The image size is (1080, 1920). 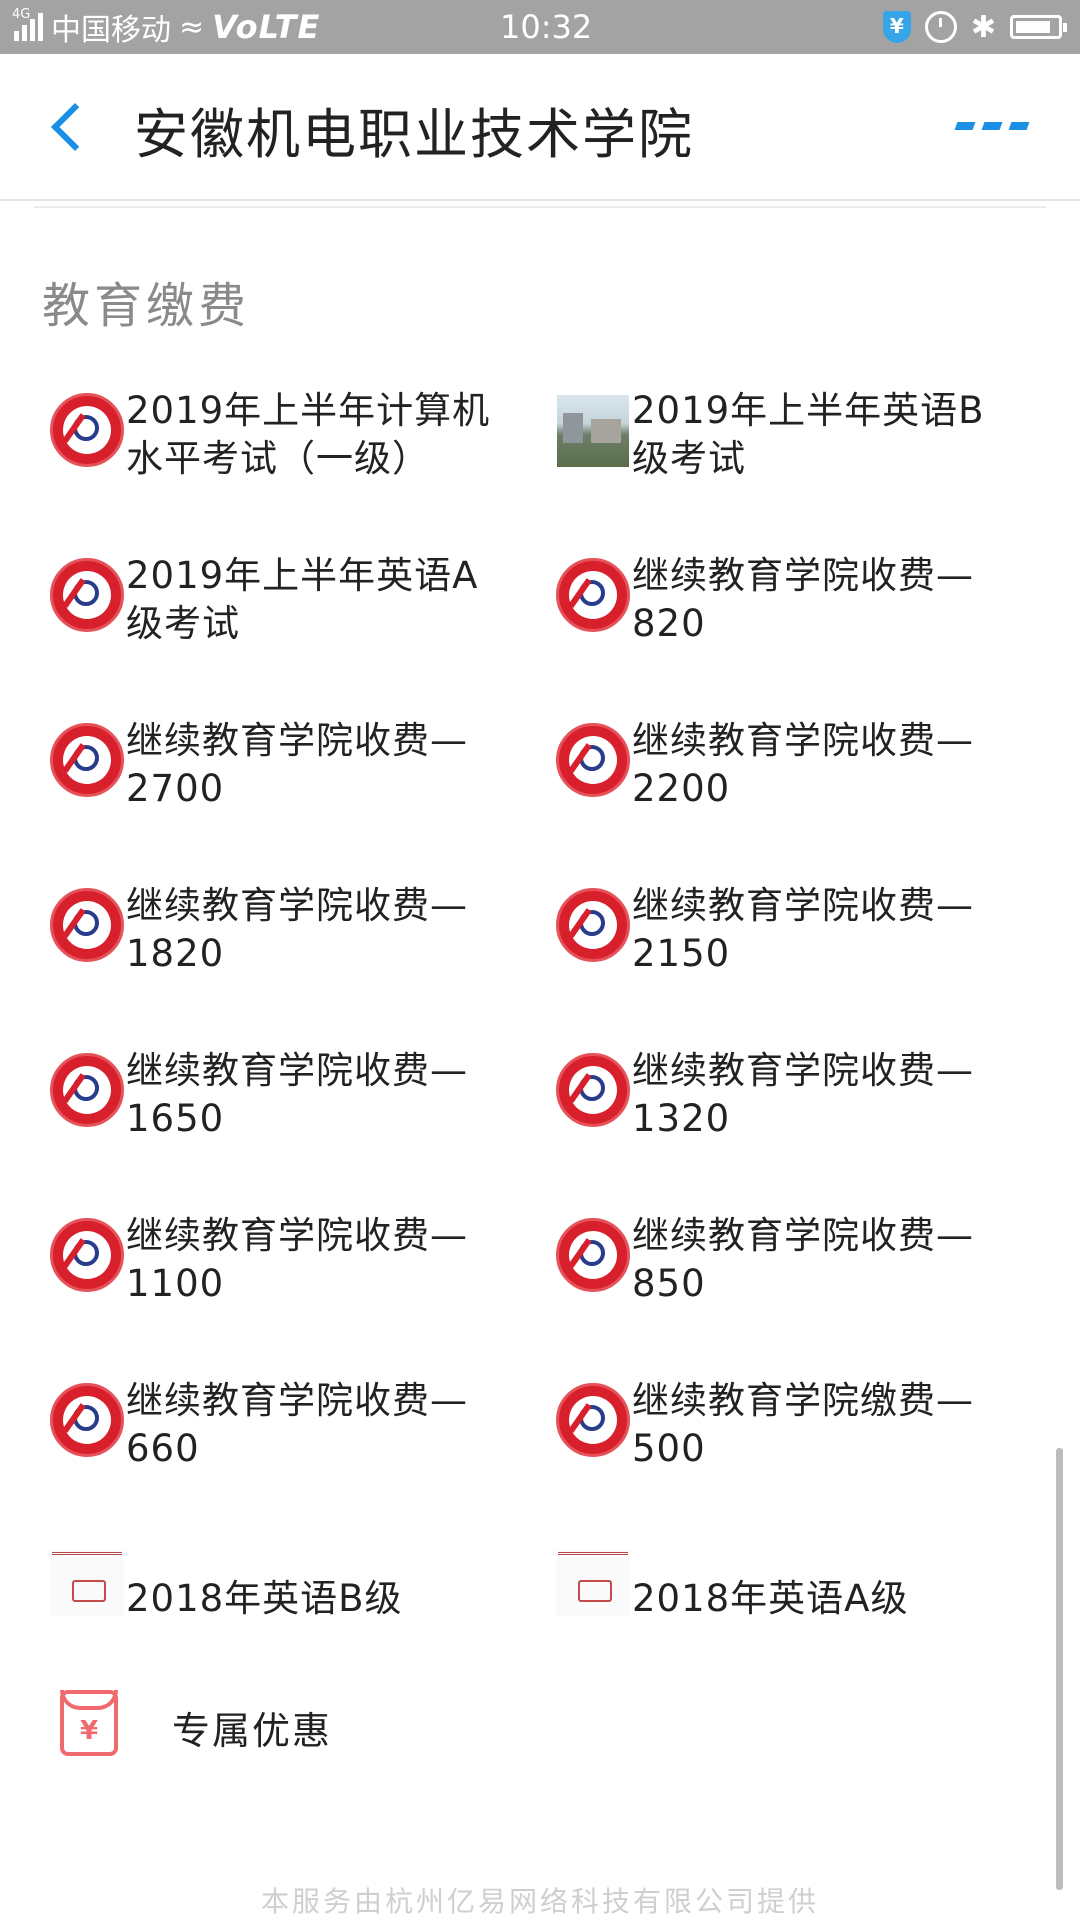 What do you see at coordinates (111, 30) in the screenshot?
I see `carrier-name: 中国移动` at bounding box center [111, 30].